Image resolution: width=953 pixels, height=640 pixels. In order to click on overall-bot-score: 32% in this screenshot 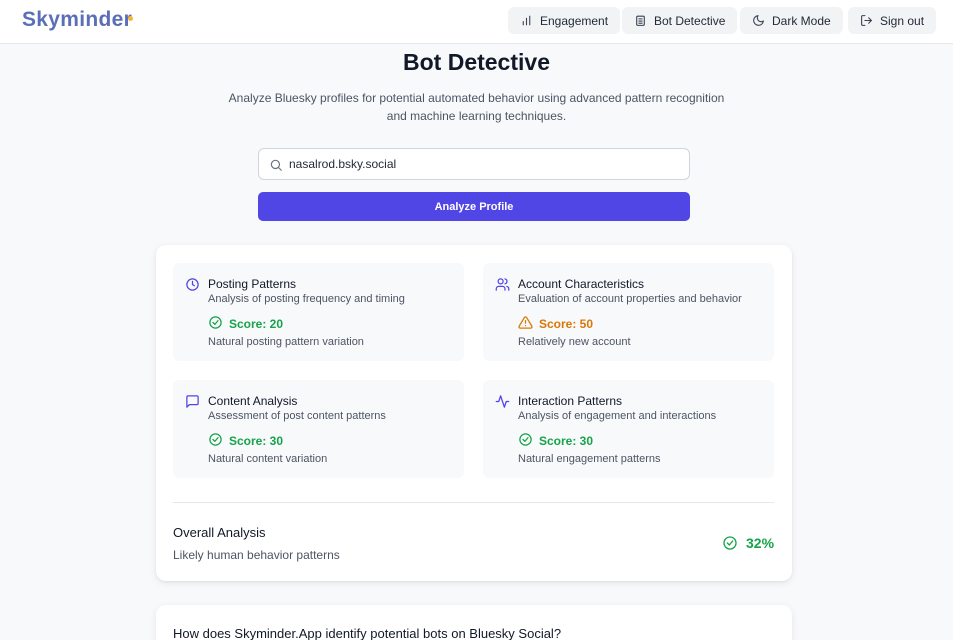, I will do `click(760, 543)`.